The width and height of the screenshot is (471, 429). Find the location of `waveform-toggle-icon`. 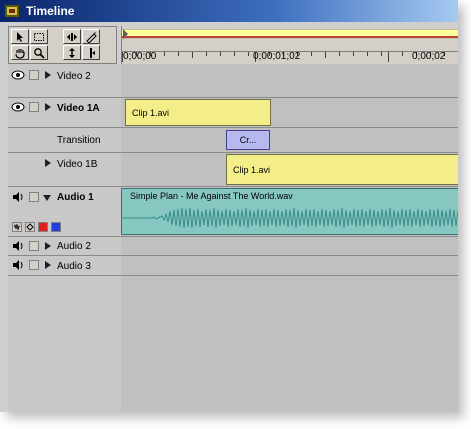

waveform-toggle-icon is located at coordinates (17, 227).